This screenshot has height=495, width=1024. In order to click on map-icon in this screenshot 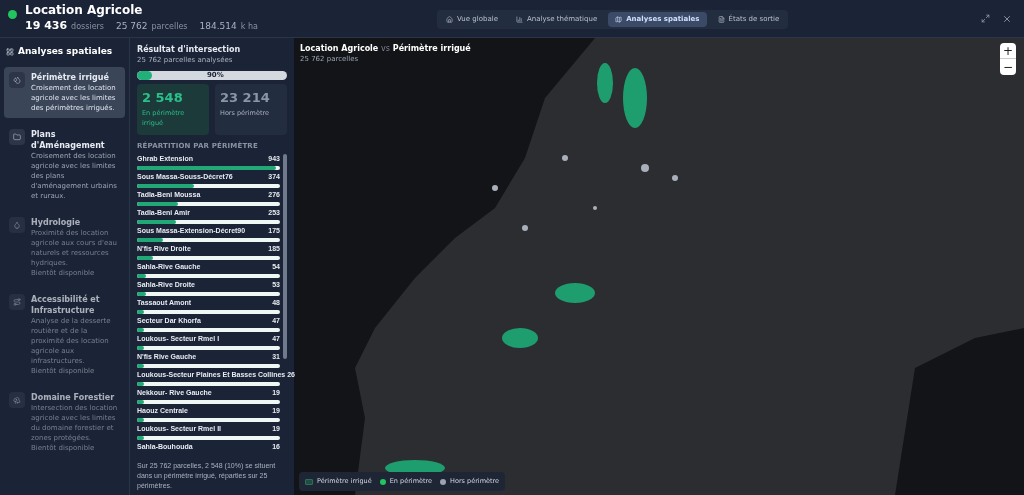, I will do `click(619, 19)`.